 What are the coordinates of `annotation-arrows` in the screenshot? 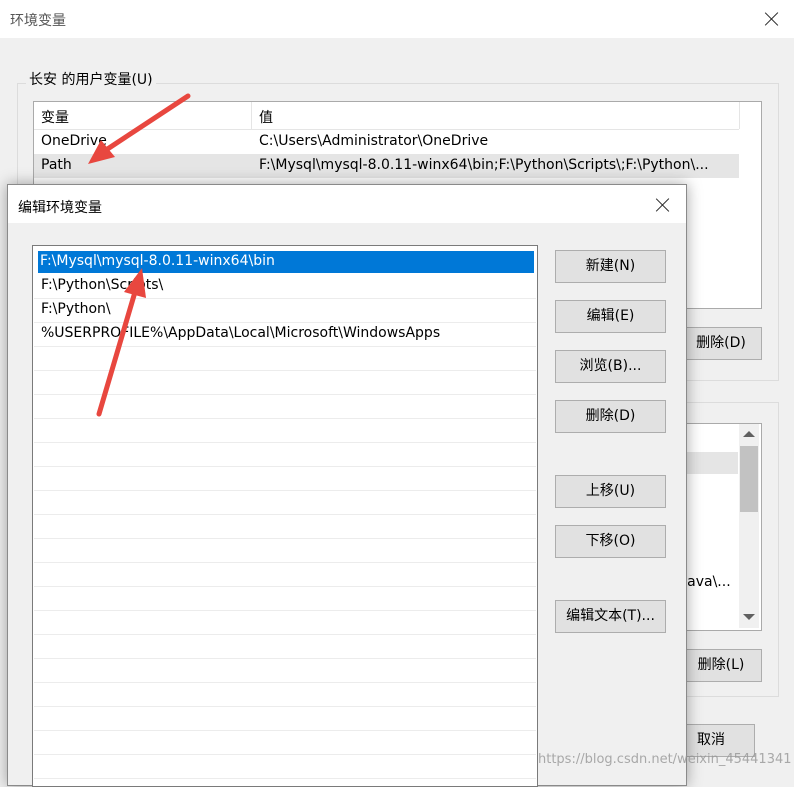 It's located at (139, 255).